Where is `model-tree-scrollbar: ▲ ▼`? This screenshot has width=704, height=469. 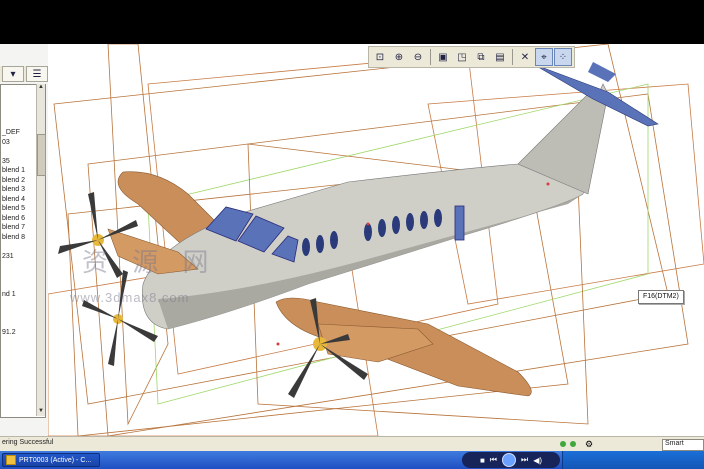
model-tree-scrollbar: ▲ ▼ is located at coordinates (41, 250).